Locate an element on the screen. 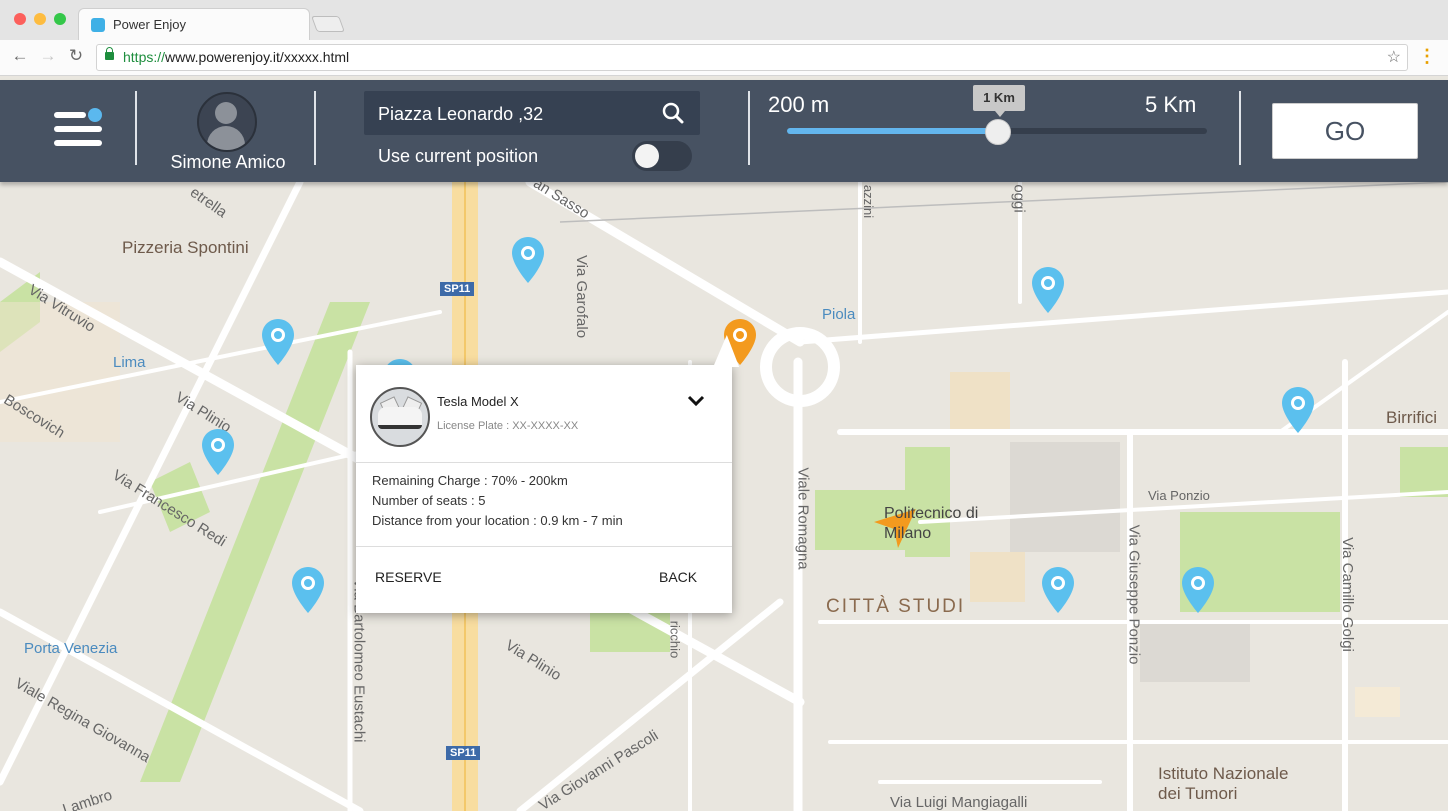 The width and height of the screenshot is (1448, 811). menu-button is located at coordinates (78, 129).